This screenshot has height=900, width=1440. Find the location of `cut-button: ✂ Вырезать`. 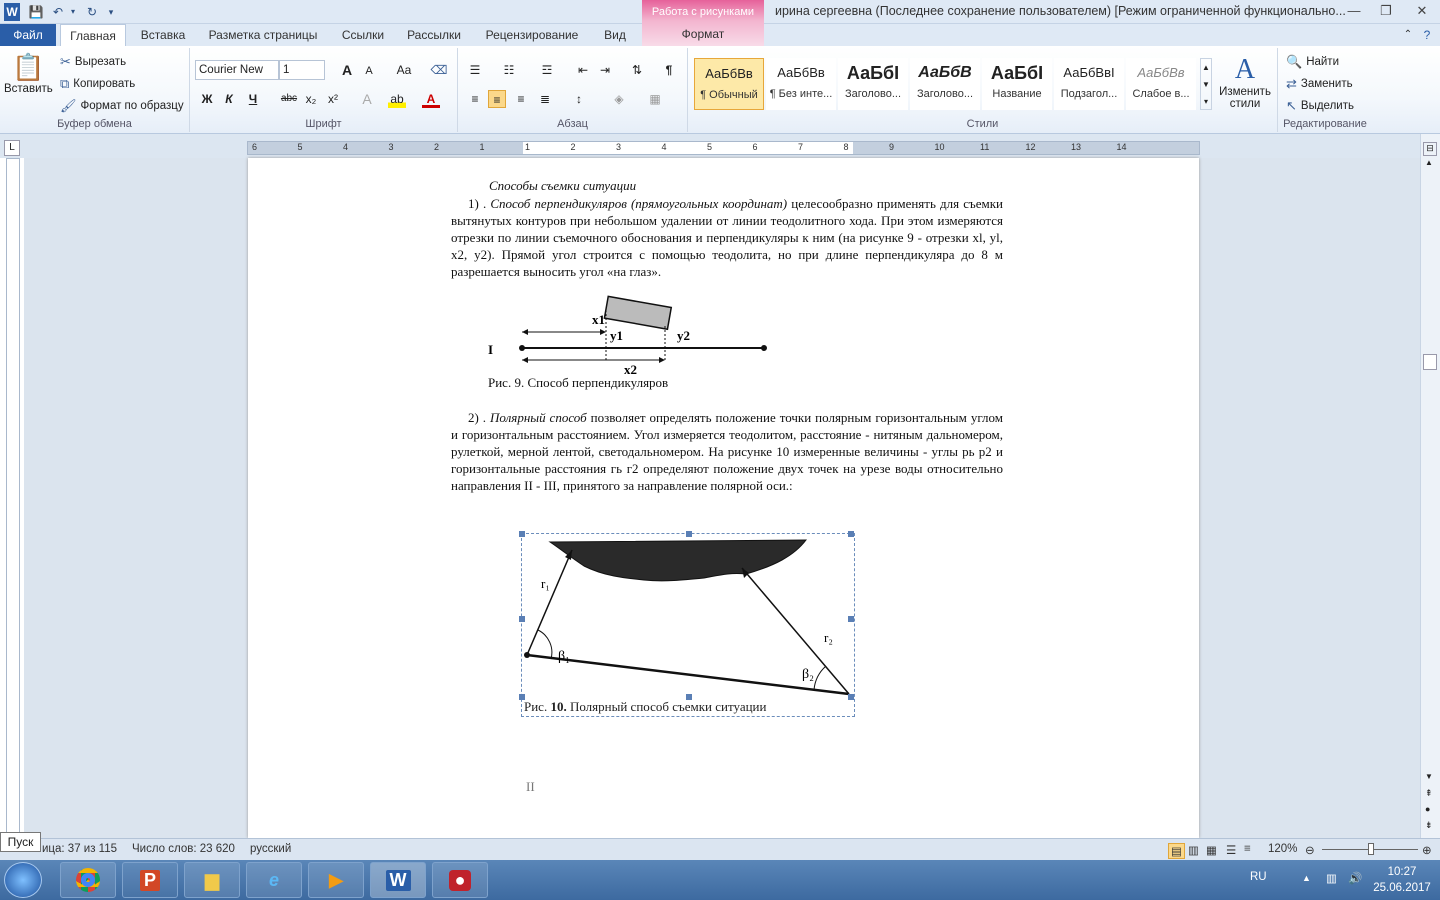

cut-button: ✂ Вырезать is located at coordinates (93, 62).